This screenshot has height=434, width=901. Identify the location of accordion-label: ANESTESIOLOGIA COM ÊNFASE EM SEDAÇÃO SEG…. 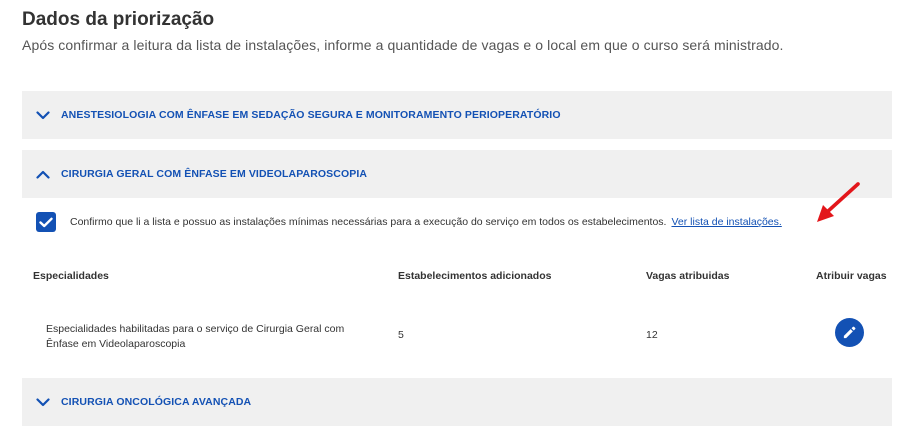
(311, 115).